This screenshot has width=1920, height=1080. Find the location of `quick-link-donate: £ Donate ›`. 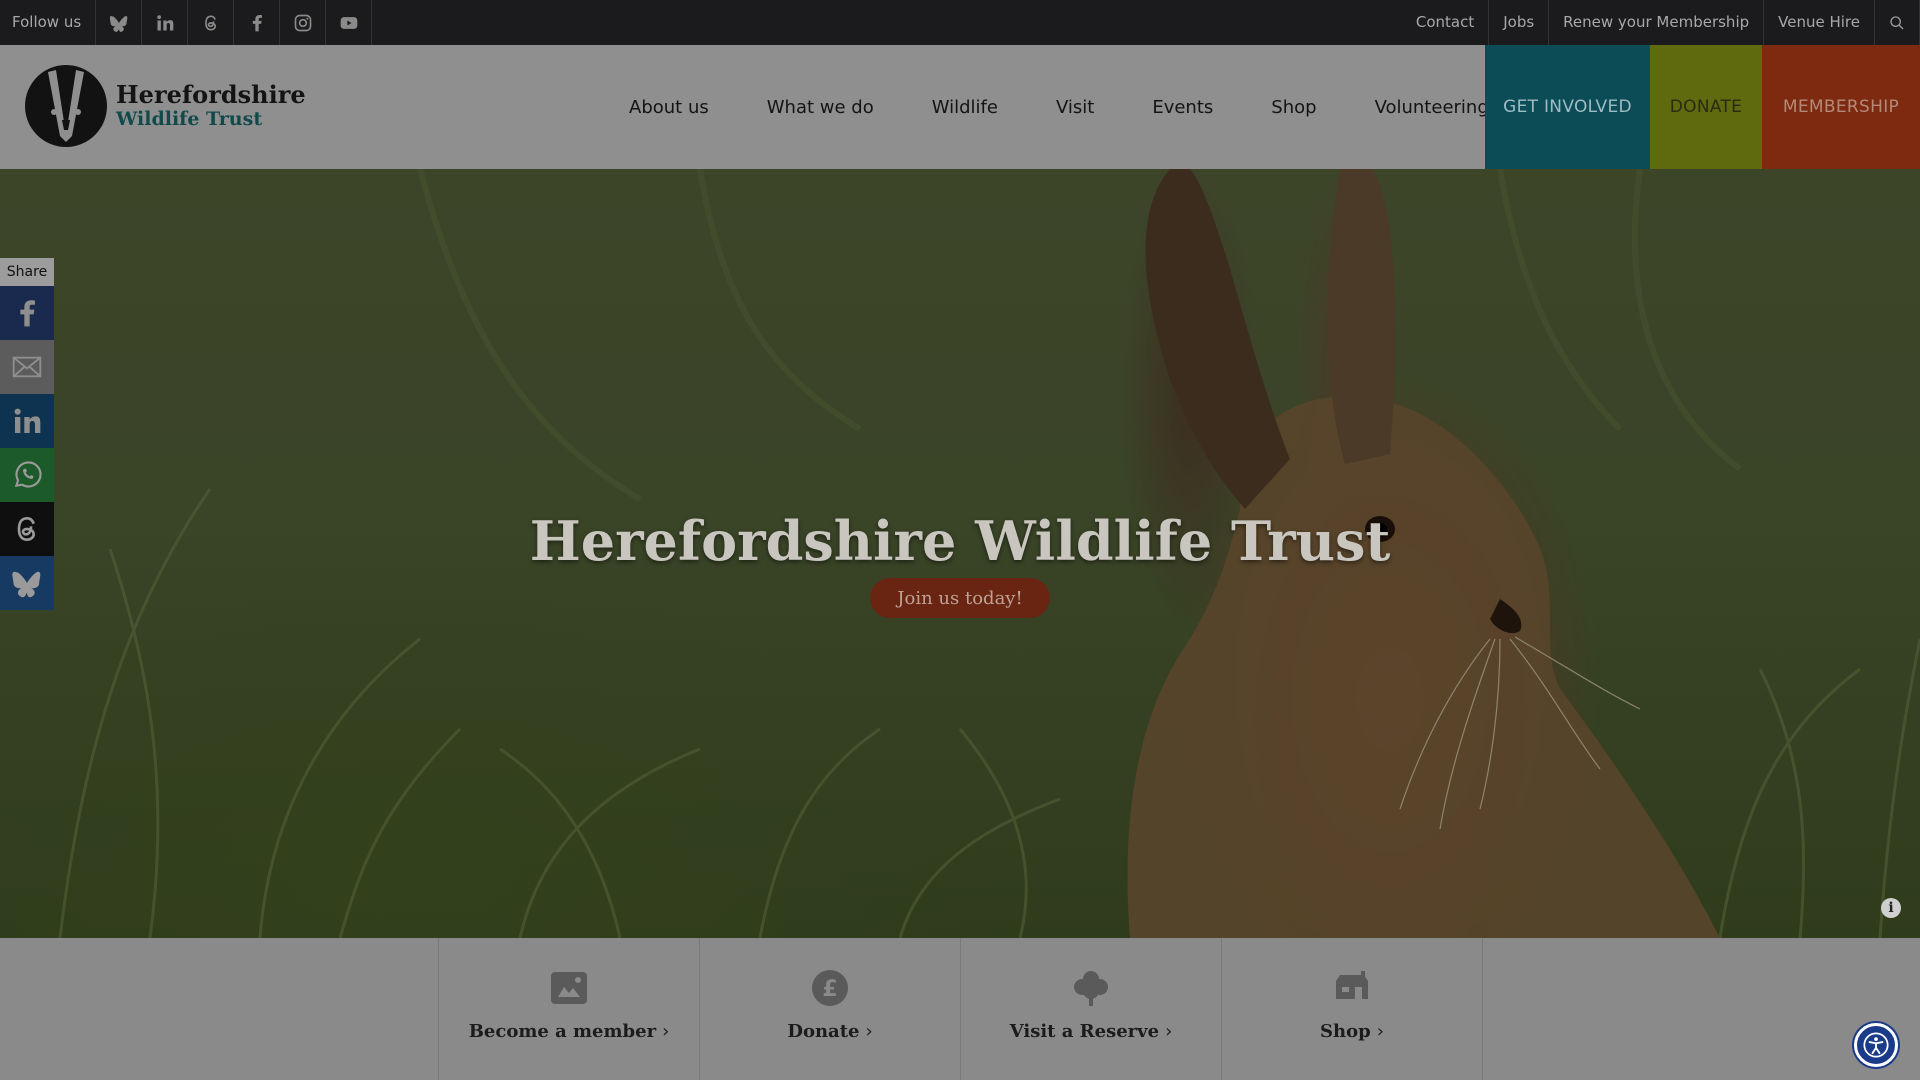

quick-link-donate: £ Donate › is located at coordinates (829, 1009).